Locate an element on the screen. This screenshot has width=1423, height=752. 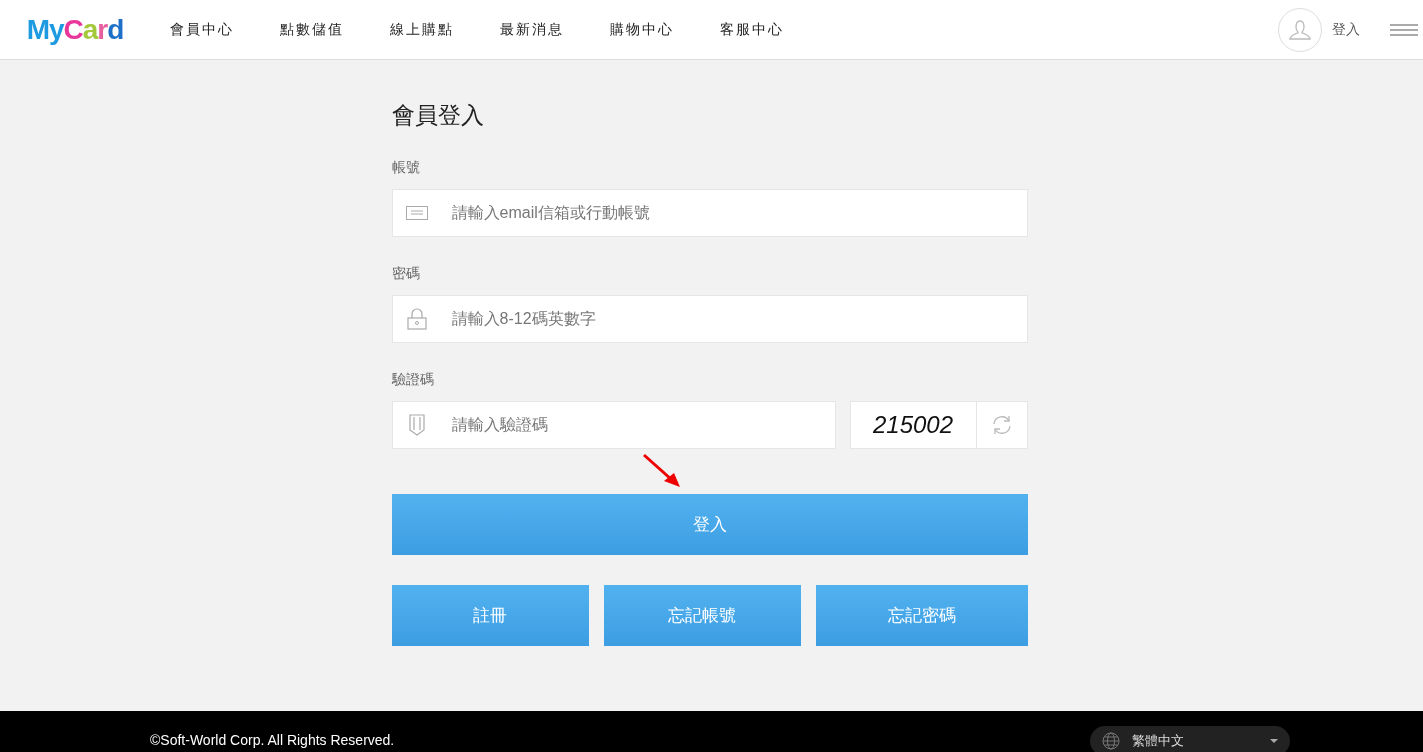
form-title: 會員登入 is located at coordinates (438, 115).